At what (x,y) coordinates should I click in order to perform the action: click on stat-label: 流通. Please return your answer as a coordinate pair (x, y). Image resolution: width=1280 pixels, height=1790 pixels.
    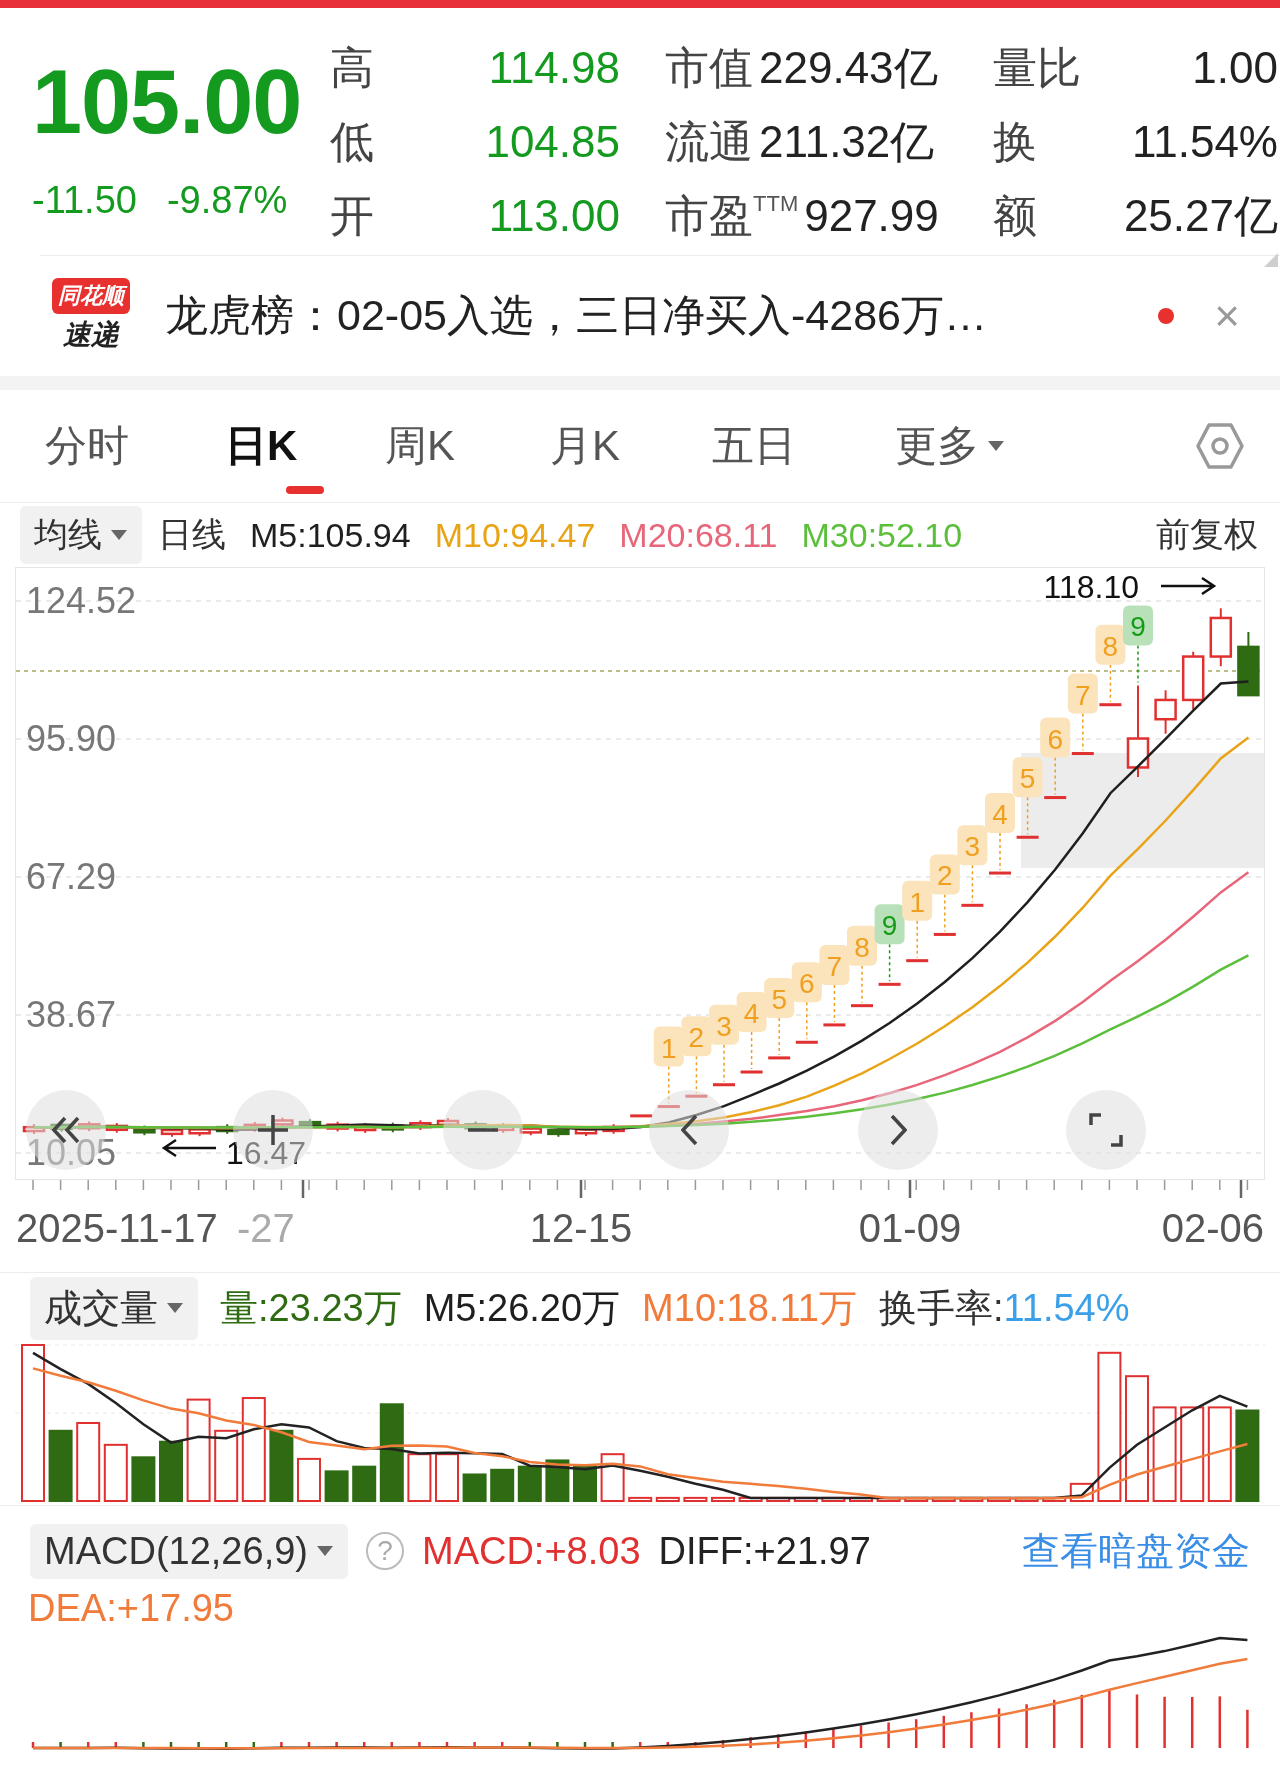
    Looking at the image, I should click on (709, 141).